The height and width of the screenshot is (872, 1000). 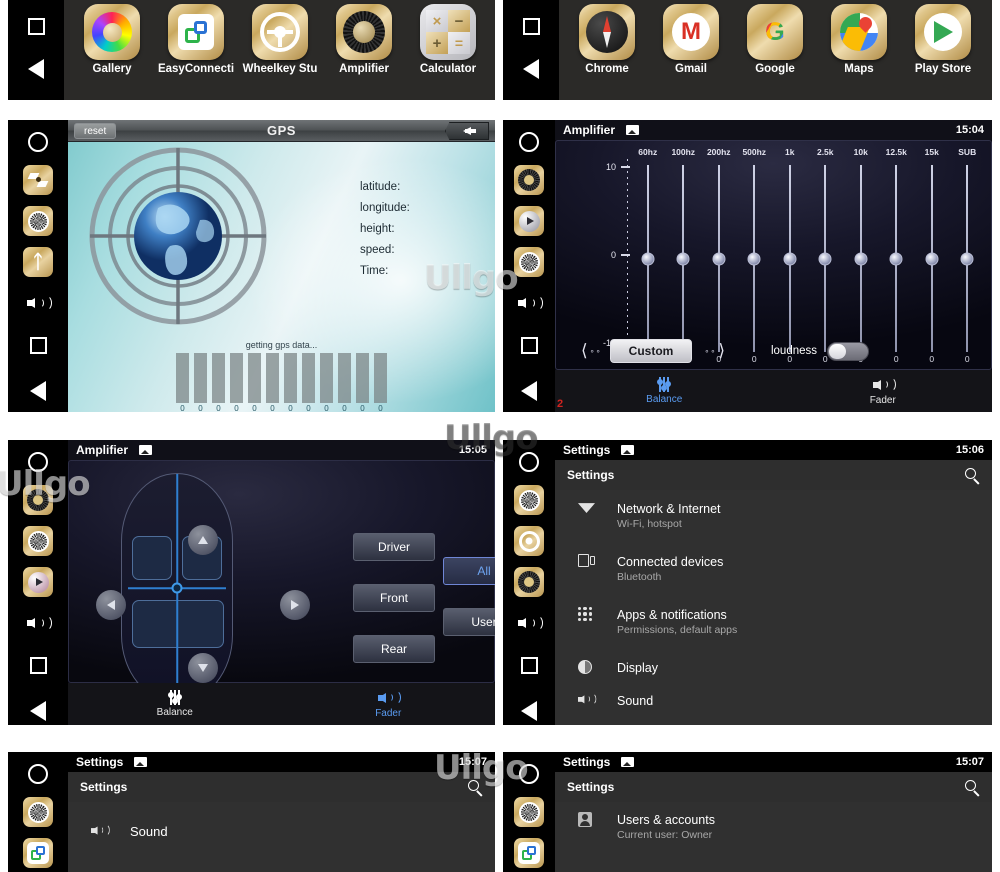 I want to click on equalizer-band: 1k 0, so click(x=790, y=257).